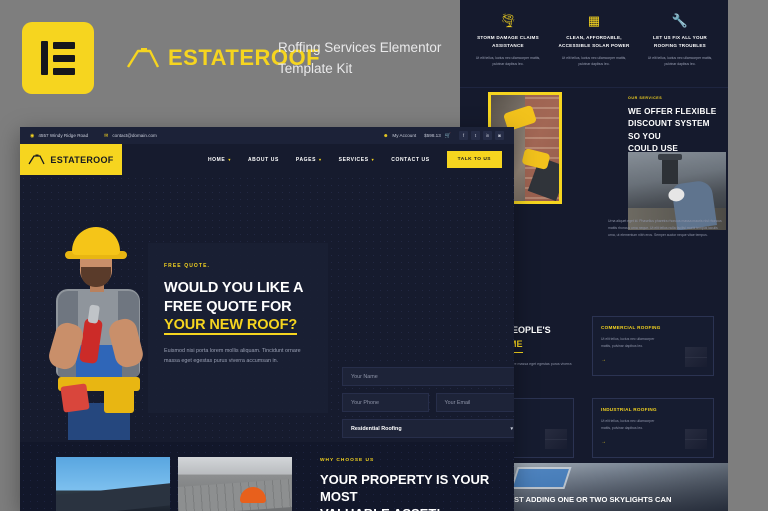 The image size is (768, 511). Describe the element at coordinates (594, 88) in the screenshot. I see `divider` at that location.